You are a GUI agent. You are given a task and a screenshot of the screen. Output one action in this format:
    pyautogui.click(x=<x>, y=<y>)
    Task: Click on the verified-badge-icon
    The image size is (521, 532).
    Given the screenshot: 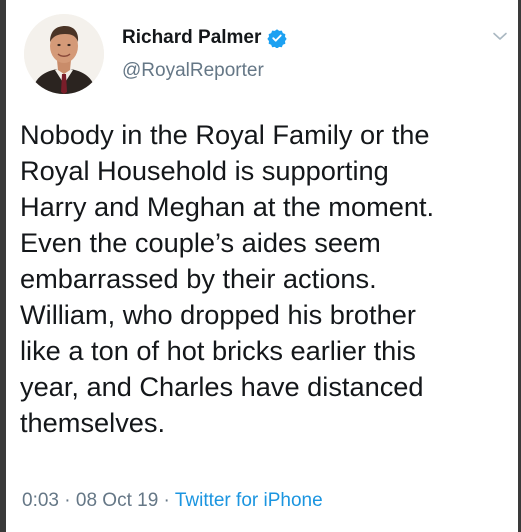 What is the action you would take?
    pyautogui.click(x=277, y=38)
    